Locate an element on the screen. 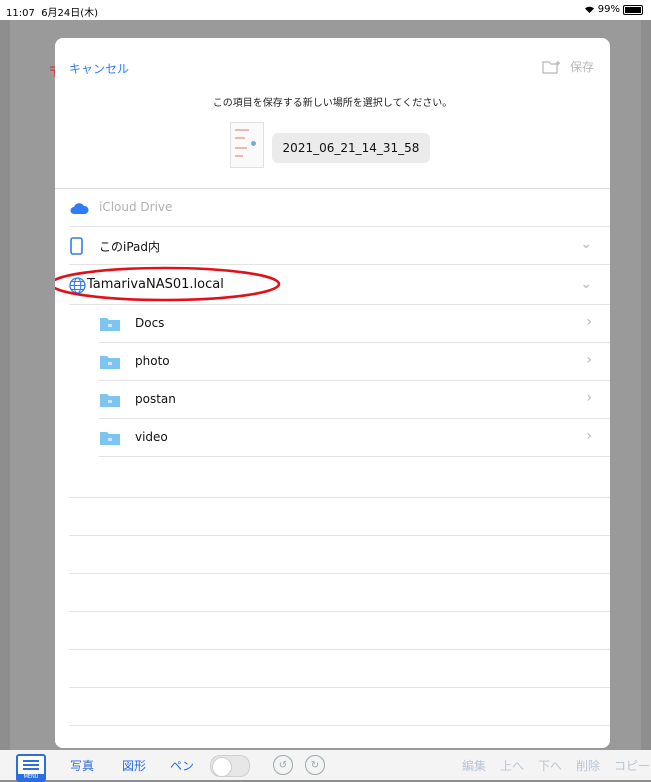  icloud-label: iCloud Drive is located at coordinates (136, 207).